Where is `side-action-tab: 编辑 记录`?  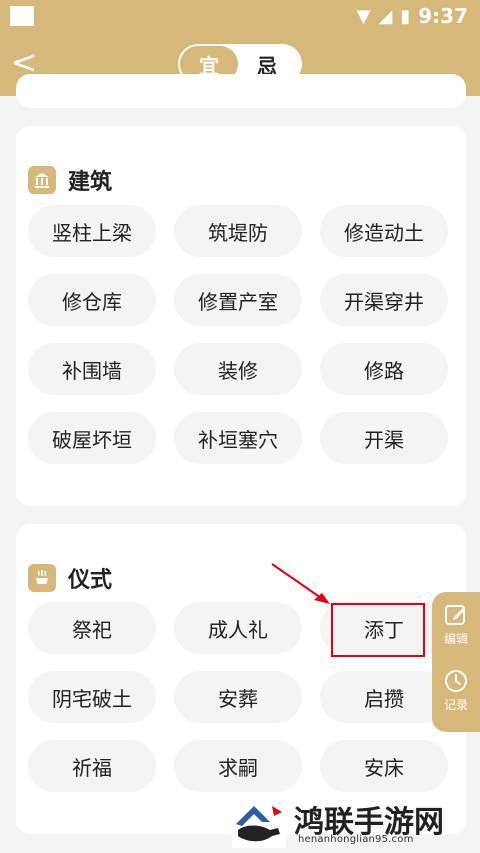 side-action-tab: 编辑 记录 is located at coordinates (456, 662).